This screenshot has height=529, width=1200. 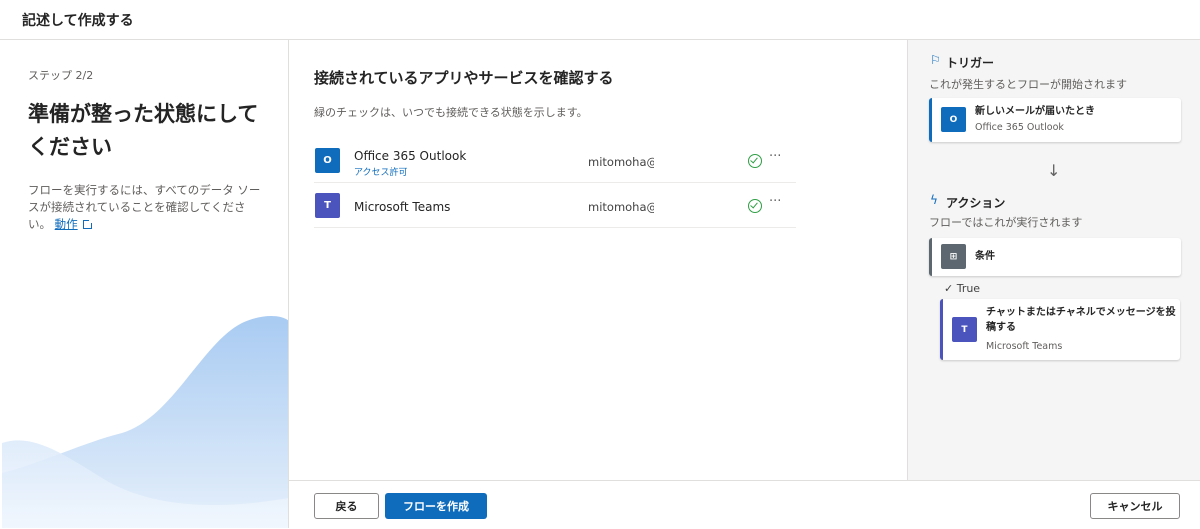 What do you see at coordinates (600, 20) in the screenshot?
I see `header: 記述して作成する` at bounding box center [600, 20].